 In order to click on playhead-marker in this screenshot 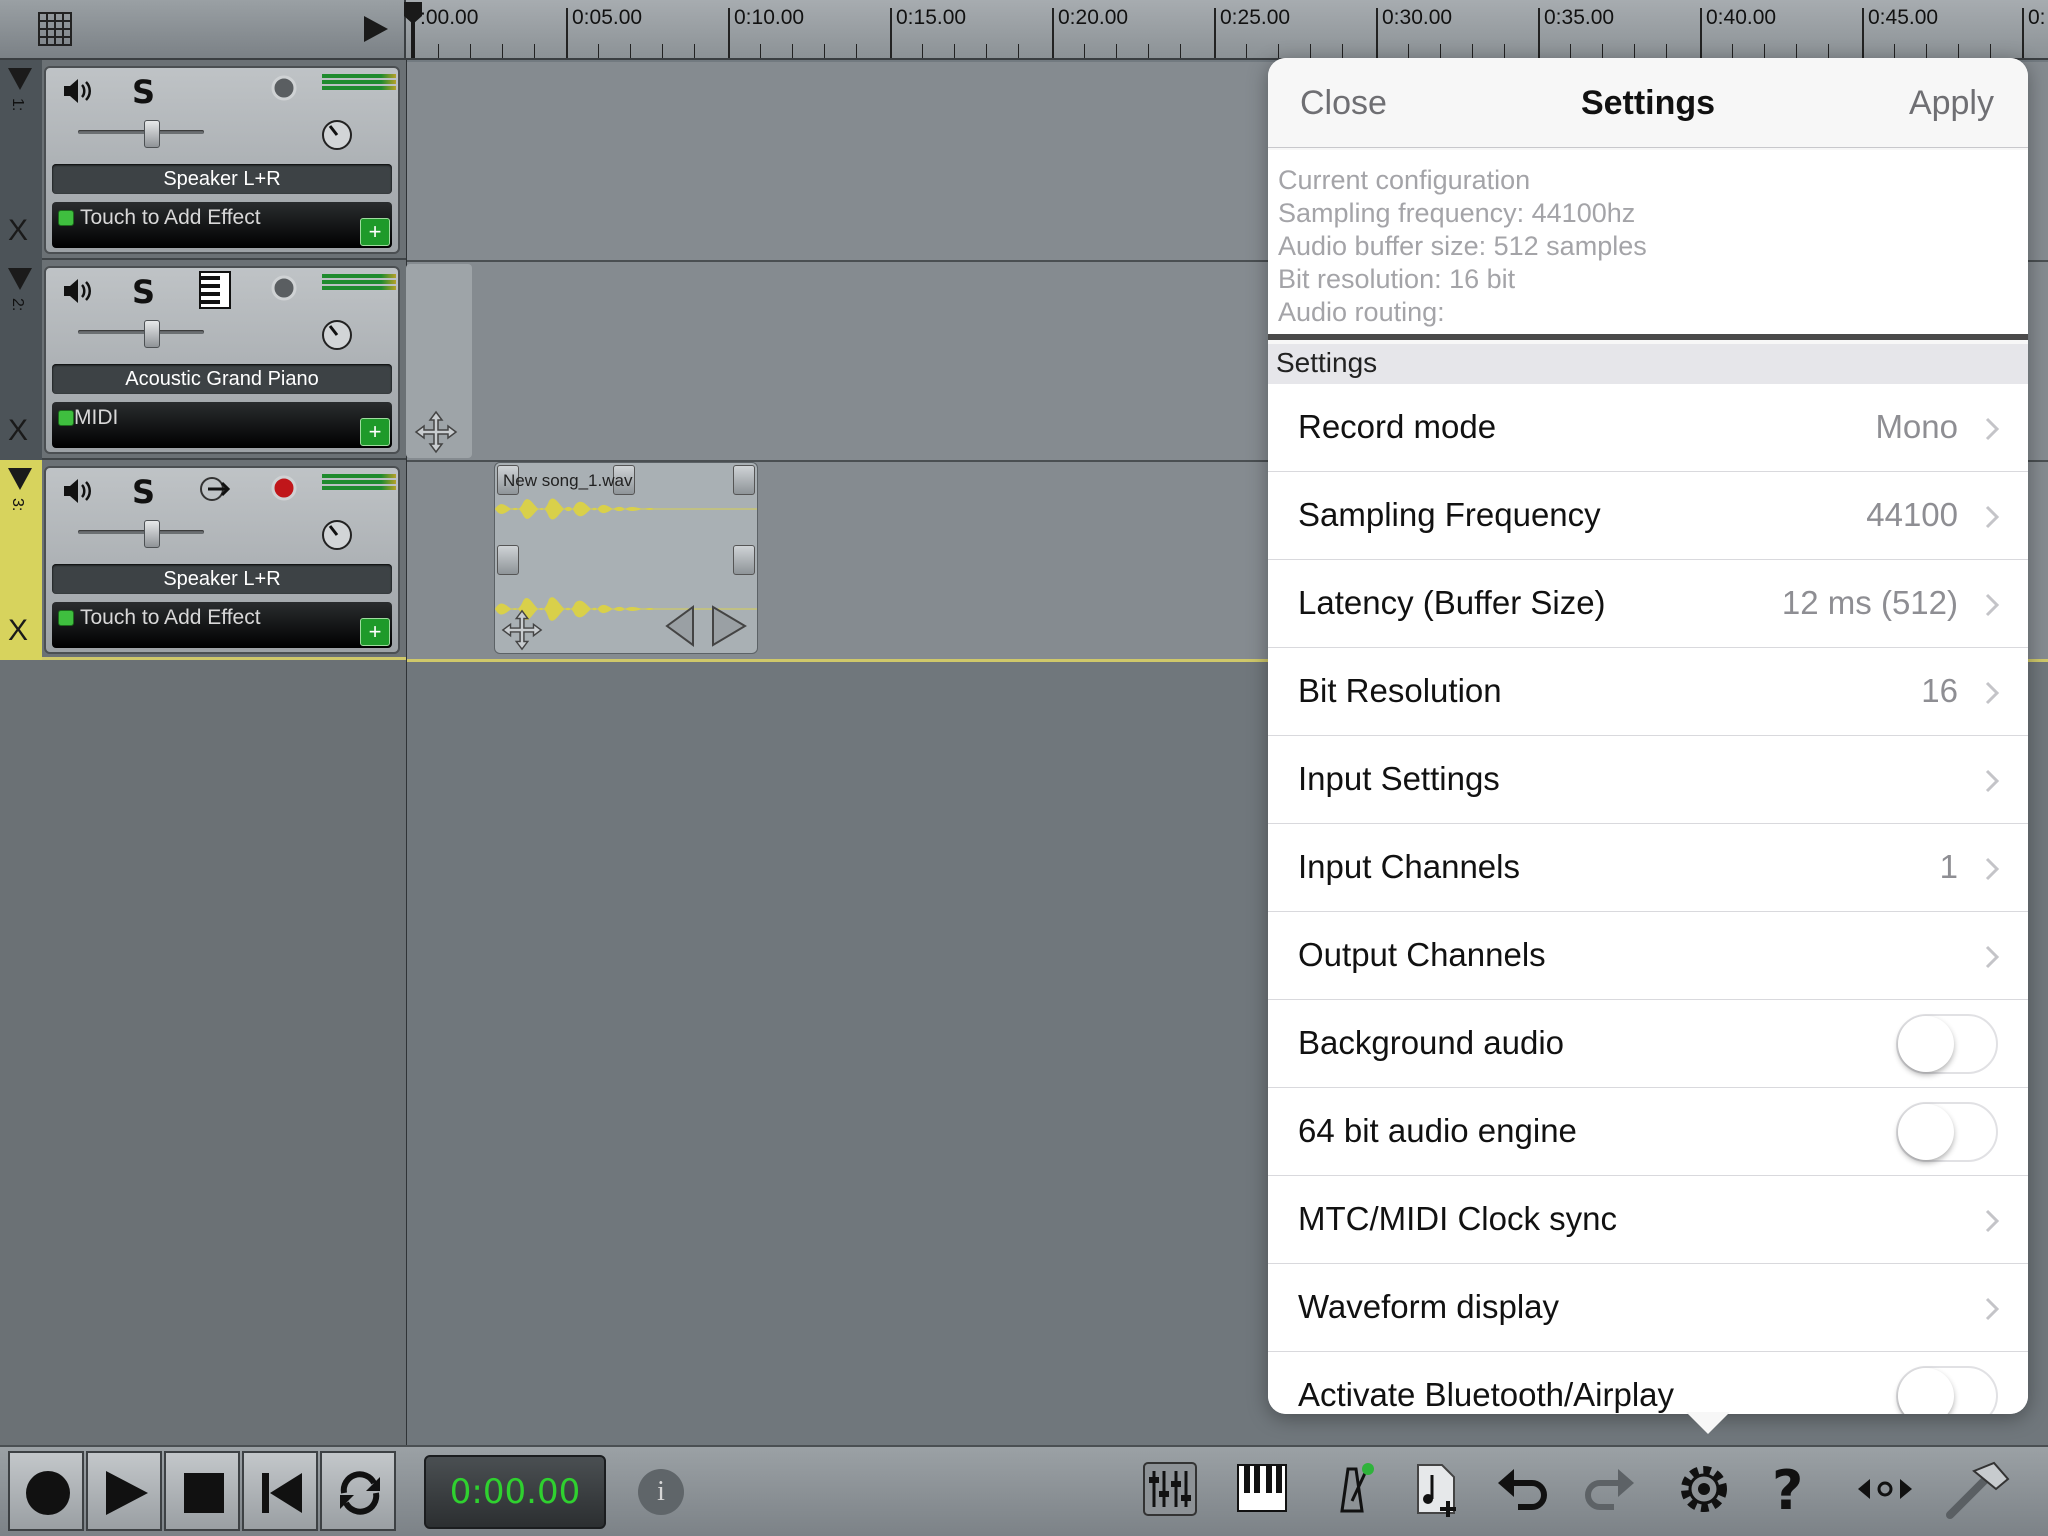, I will do `click(413, 30)`.